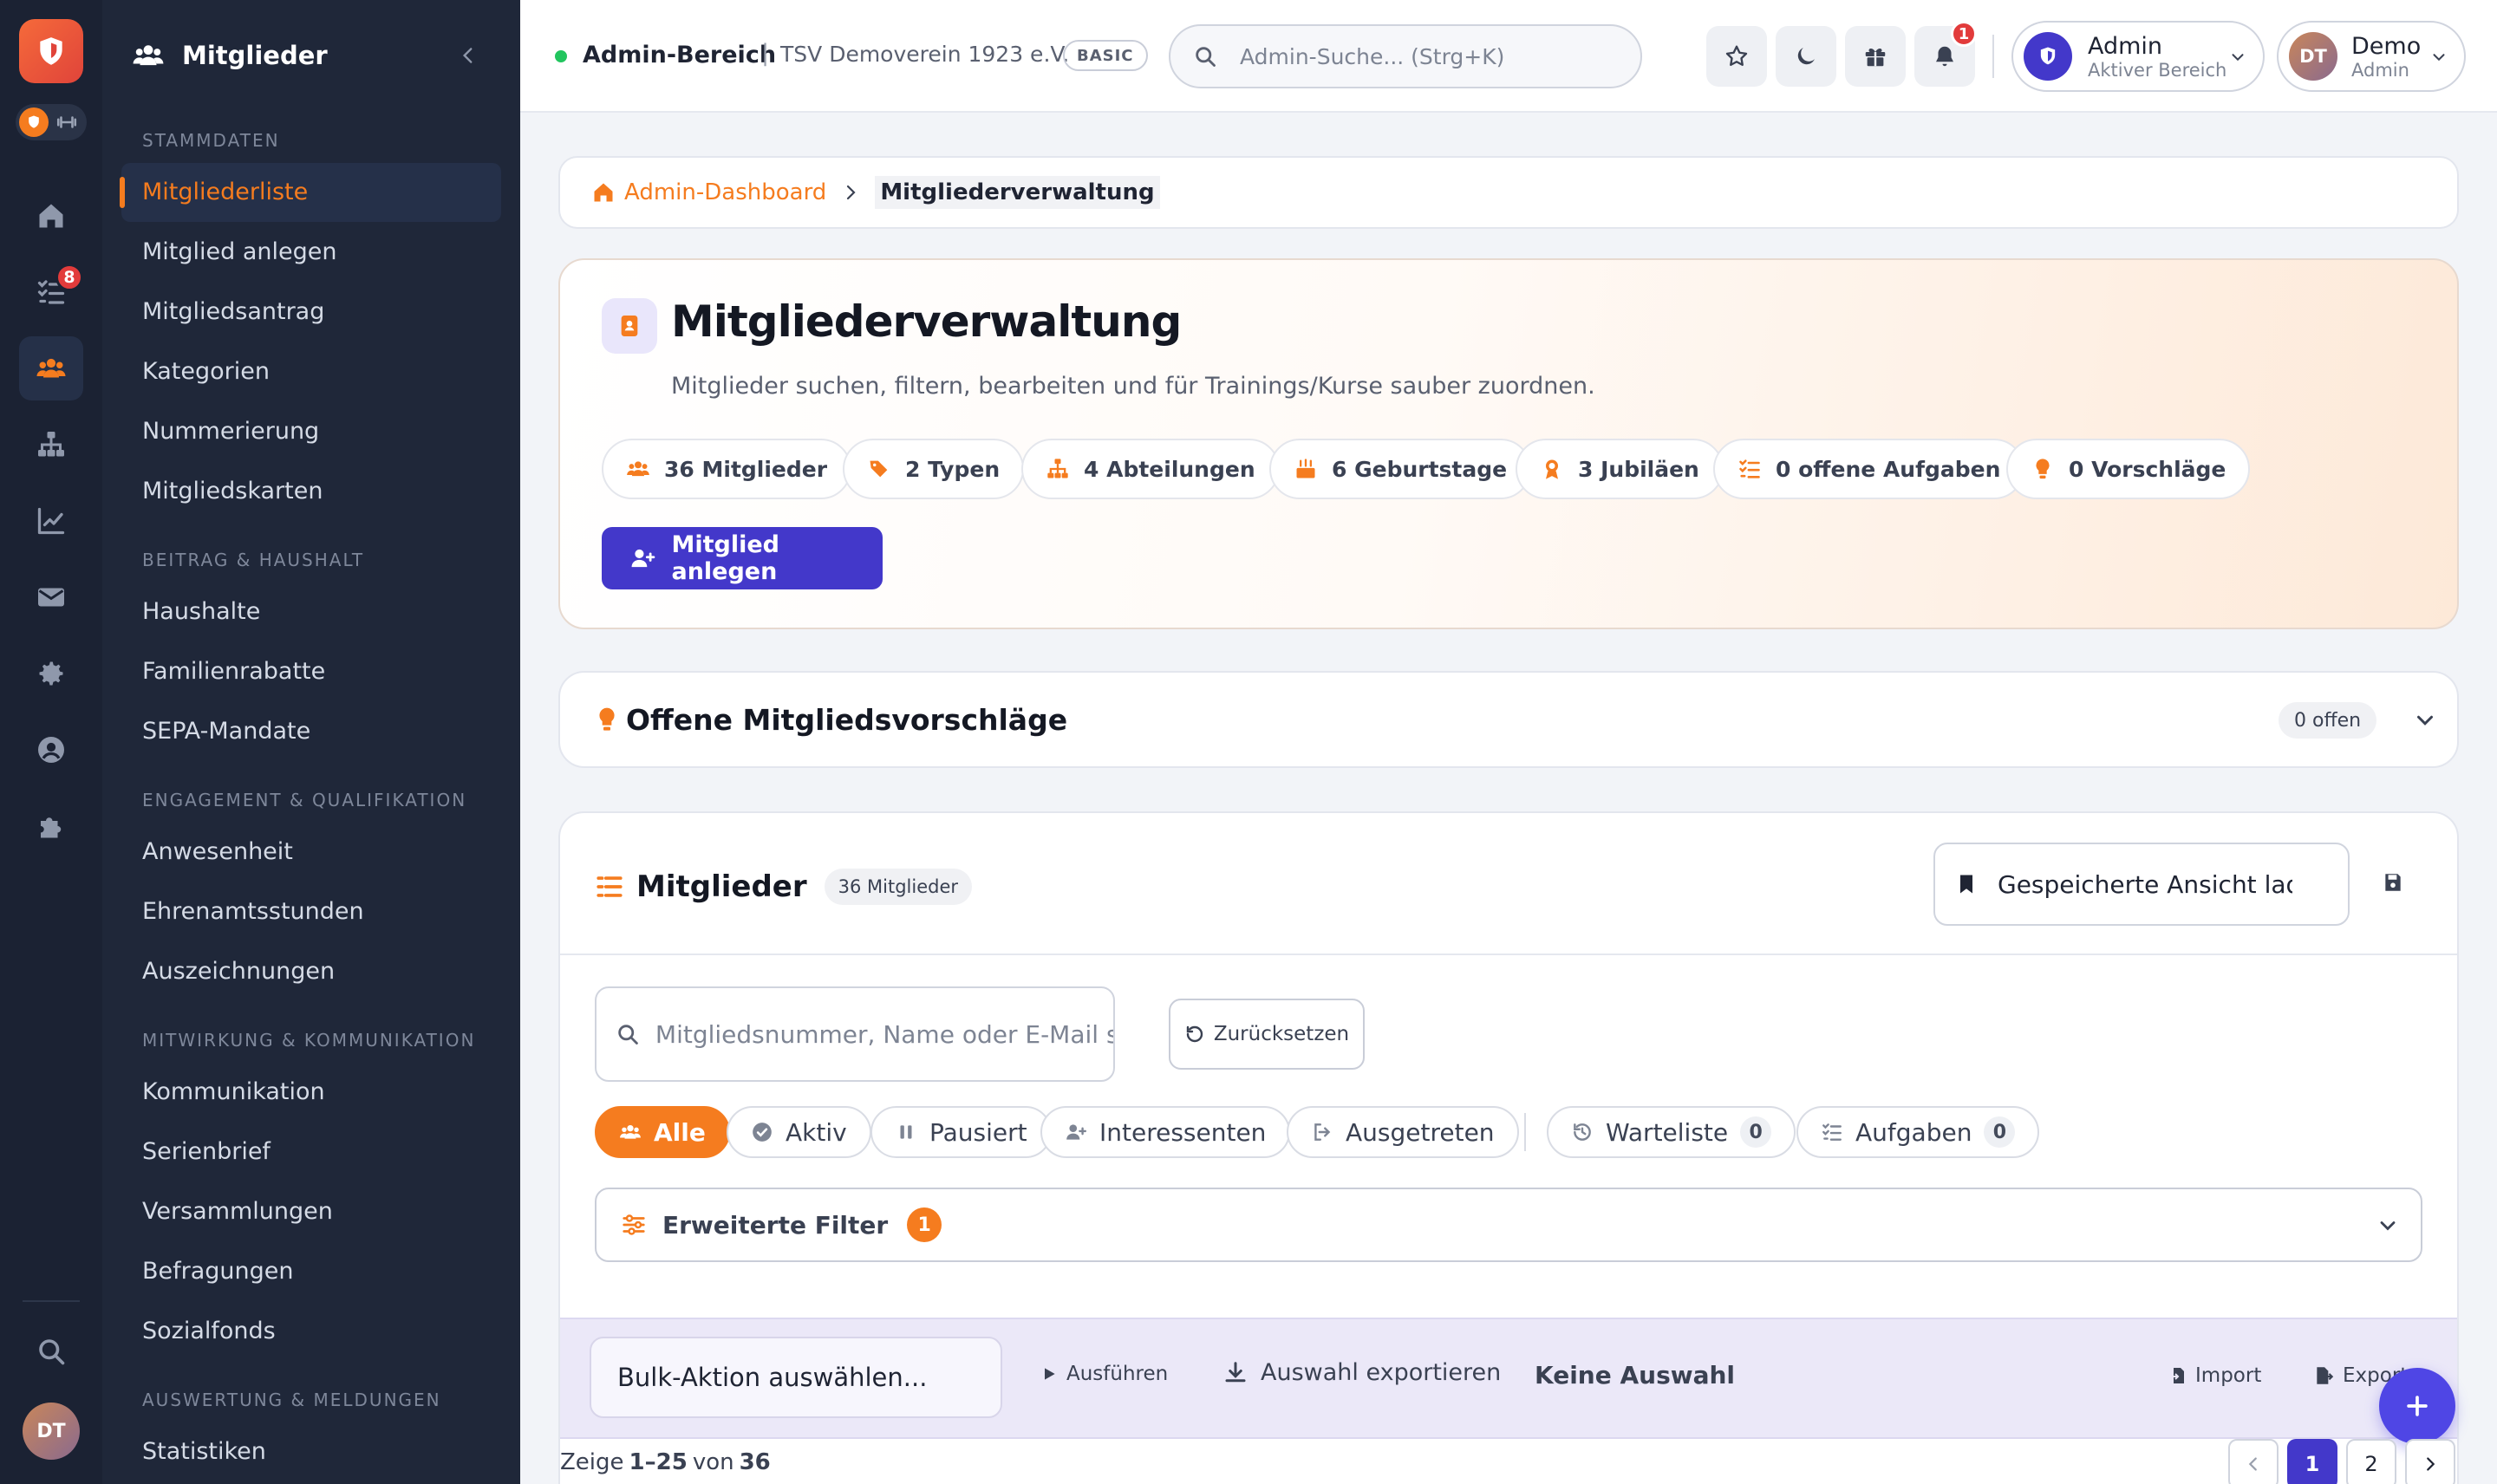 Image resolution: width=2497 pixels, height=1484 pixels. I want to click on stat-open-tasks: 0 offene Aufgaben, so click(1869, 469).